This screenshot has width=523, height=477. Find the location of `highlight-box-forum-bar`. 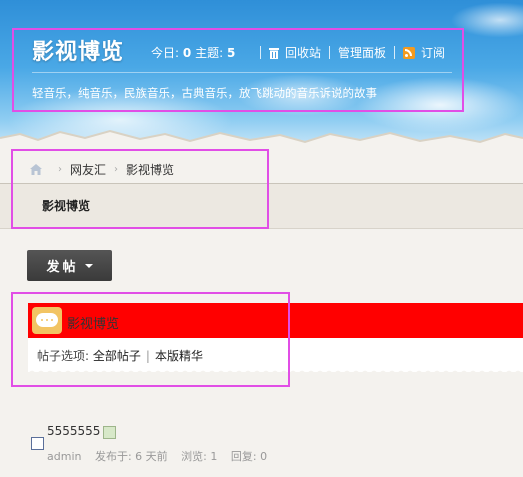

highlight-box-forum-bar is located at coordinates (150, 339).